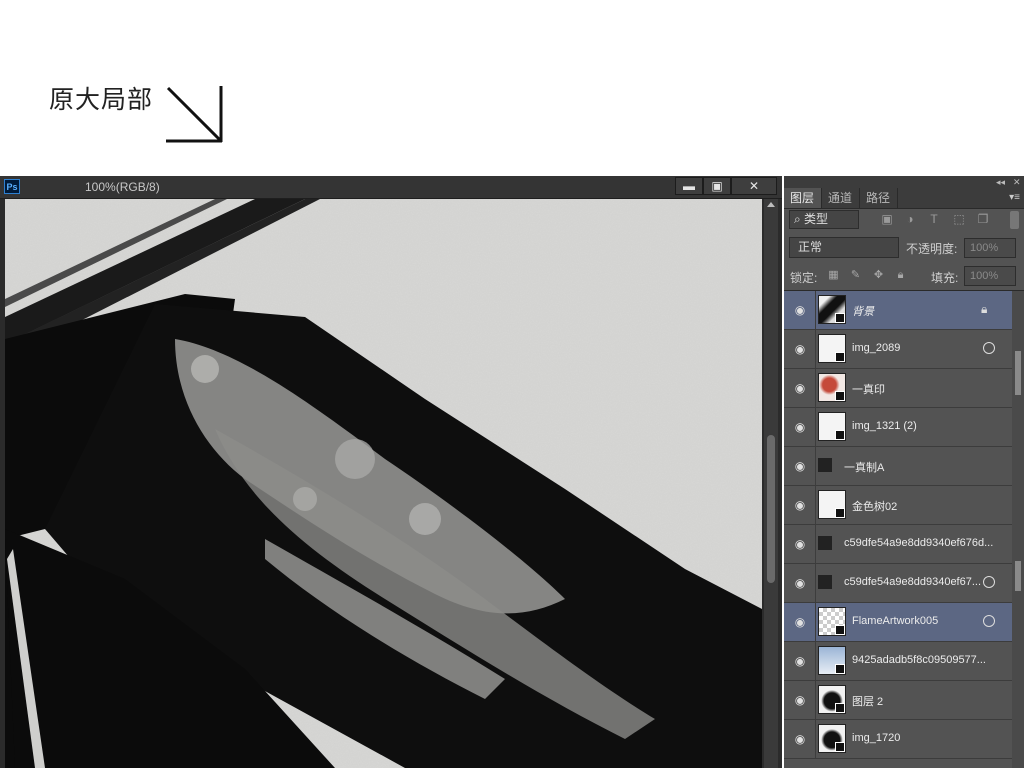  What do you see at coordinates (864, 467) in the screenshot?
I see `layer-name: 一真制A` at bounding box center [864, 467].